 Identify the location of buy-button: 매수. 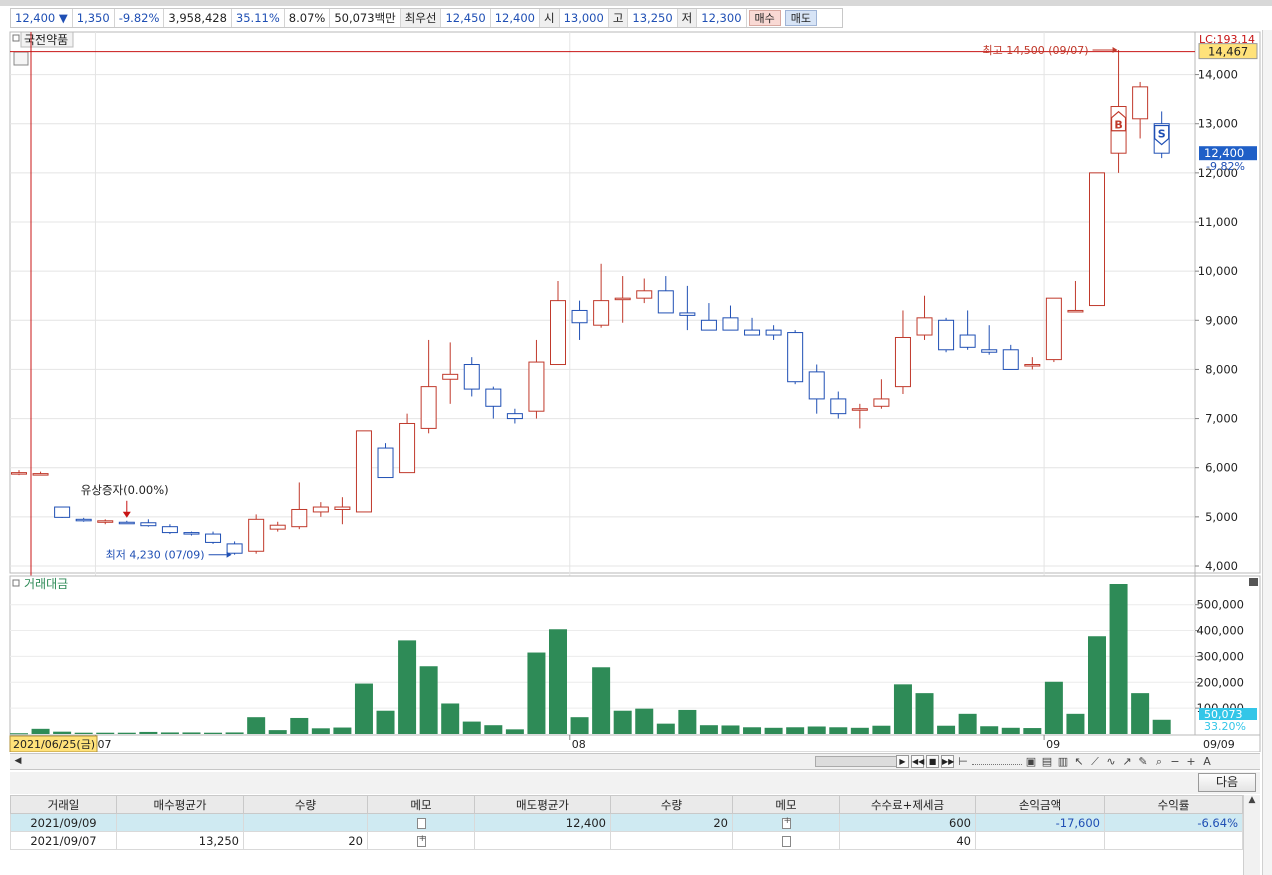
(764, 18).